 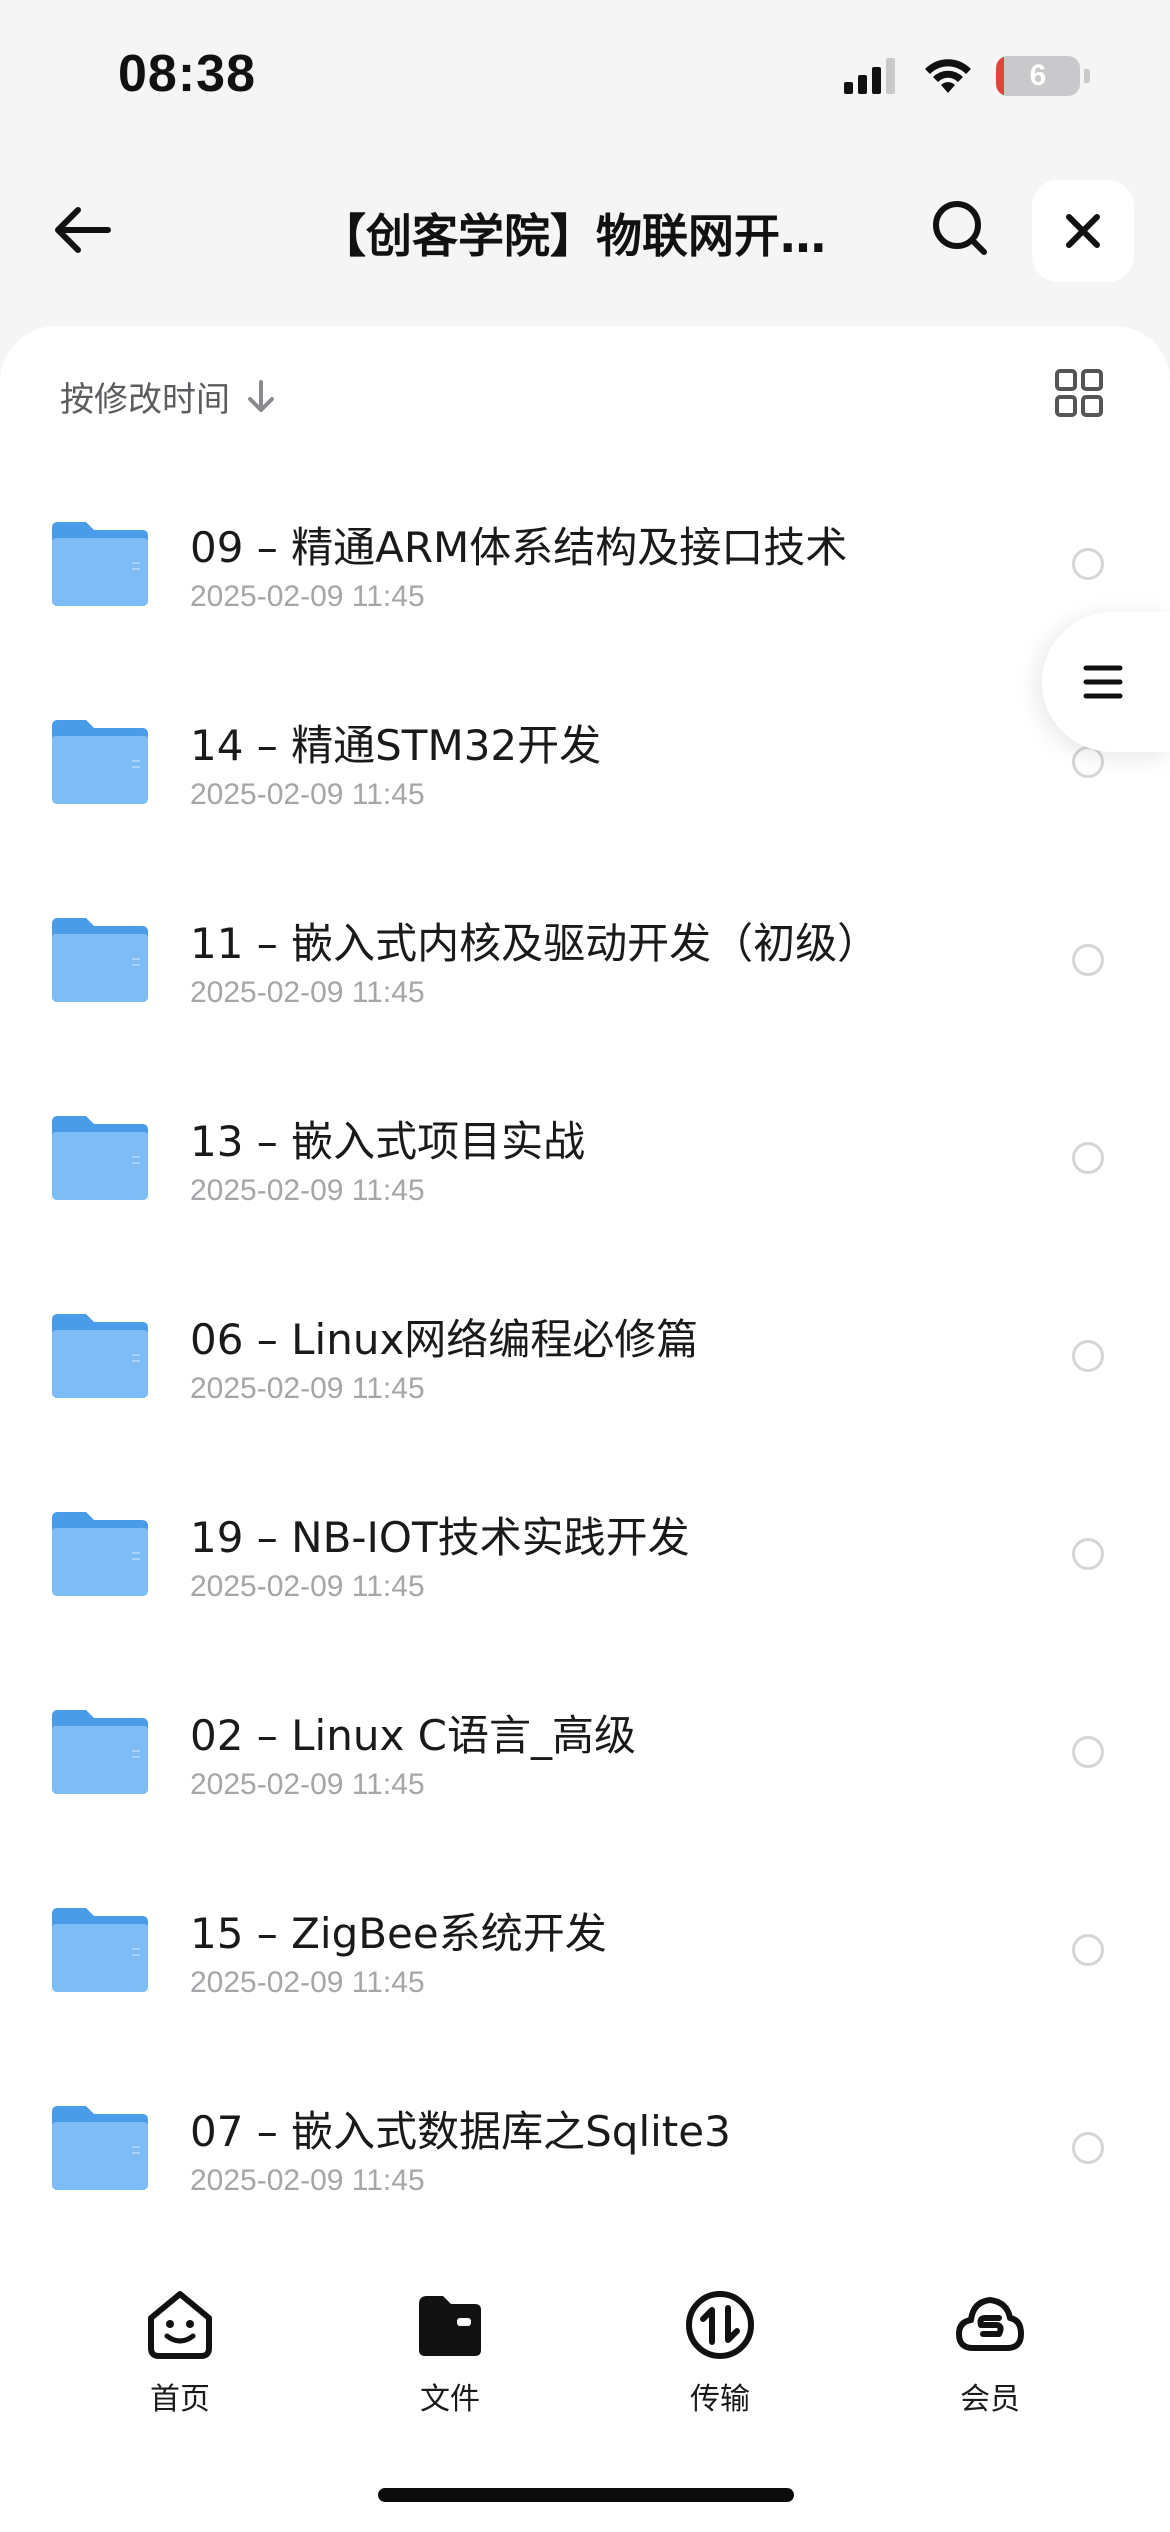 I want to click on file-row: 06 – Linux网络编程必修篇 2025-02-09 11:45, so click(x=585, y=1367).